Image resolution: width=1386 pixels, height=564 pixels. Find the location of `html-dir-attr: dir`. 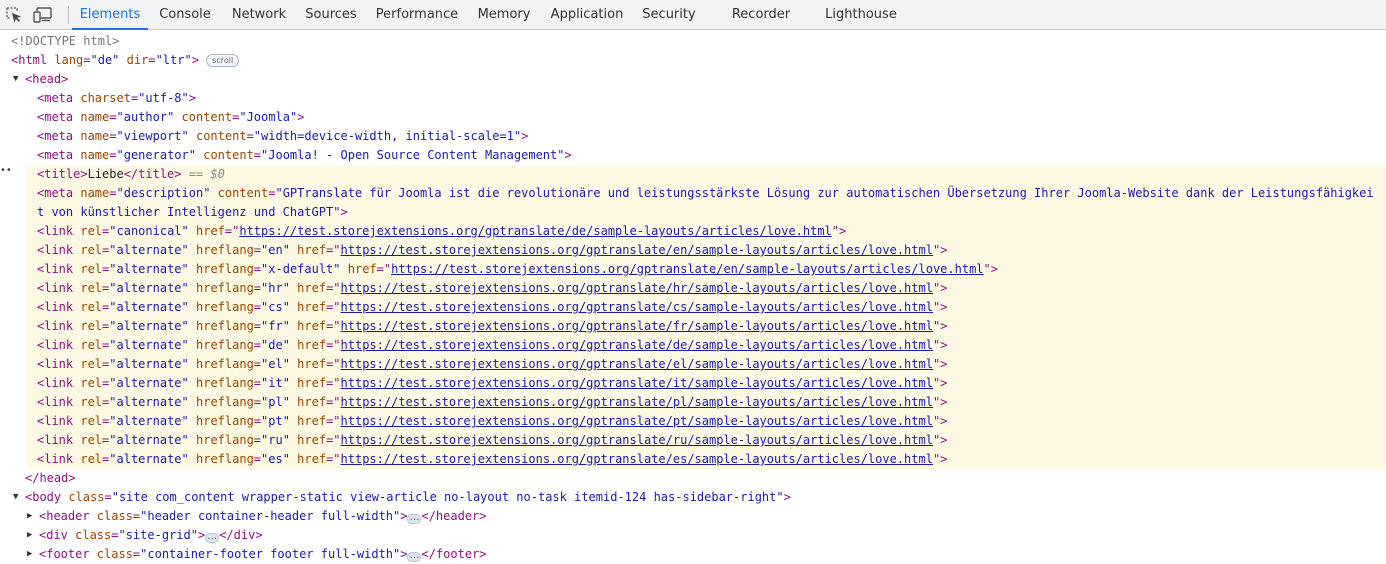

html-dir-attr: dir is located at coordinates (137, 60).